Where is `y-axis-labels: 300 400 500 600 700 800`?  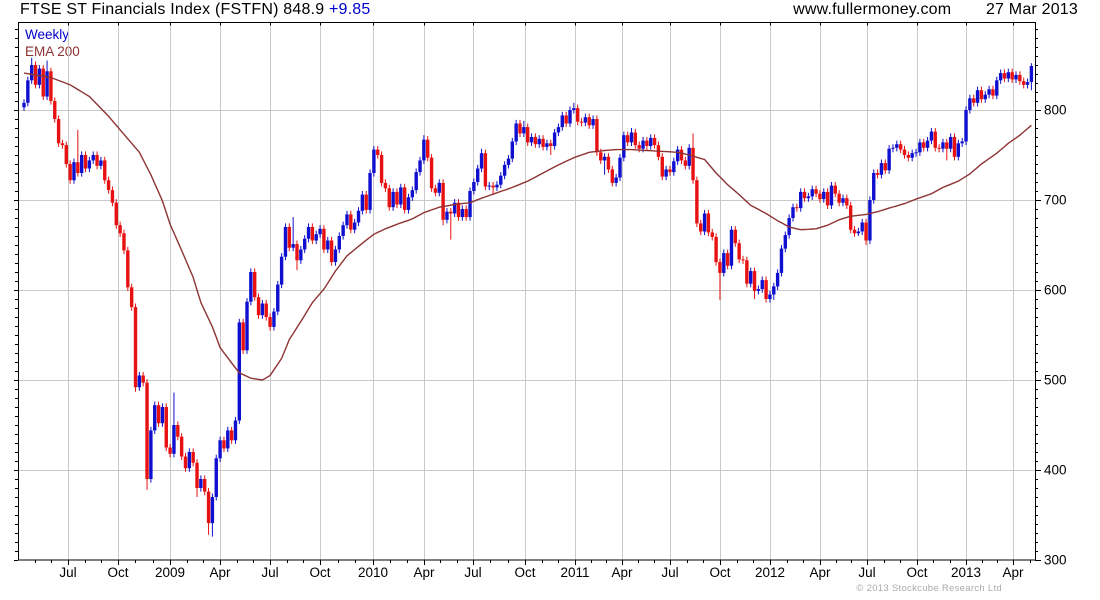 y-axis-labels: 300 400 500 600 700 800 is located at coordinates (1055, 335).